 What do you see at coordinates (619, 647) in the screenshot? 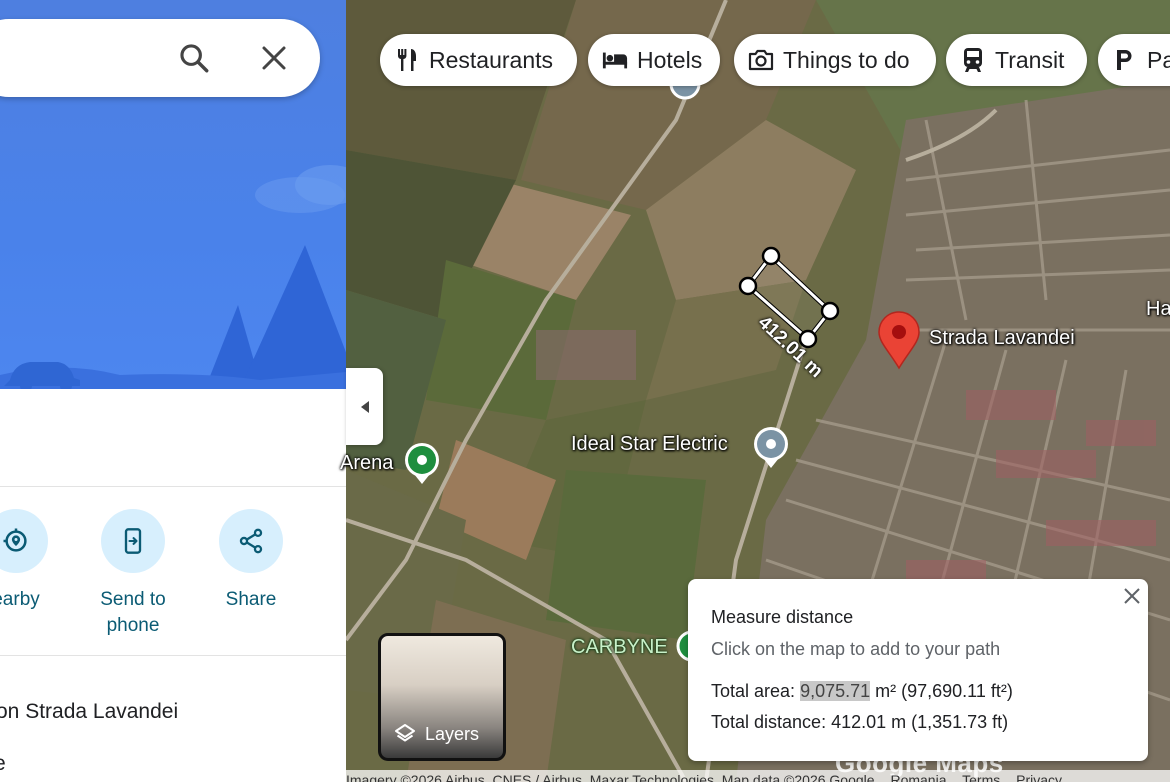
I see `place-label-carbyne: CARBYNE` at bounding box center [619, 647].